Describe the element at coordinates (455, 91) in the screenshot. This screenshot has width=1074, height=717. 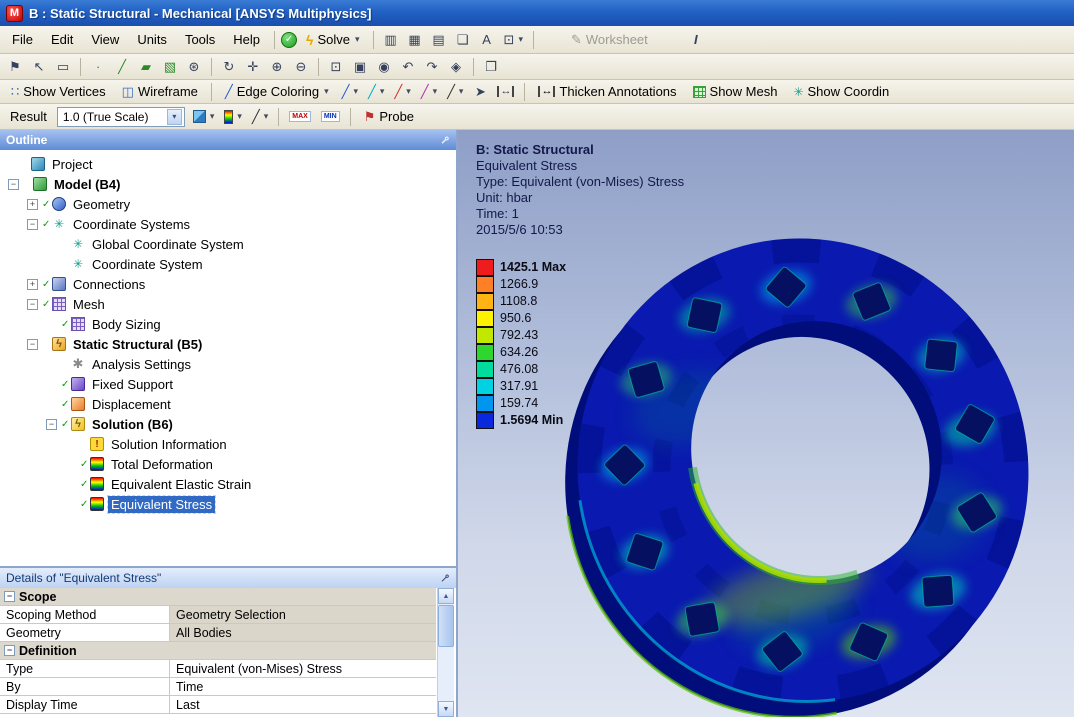
I see `edge-style-black-icon: ╱ ▾` at that location.